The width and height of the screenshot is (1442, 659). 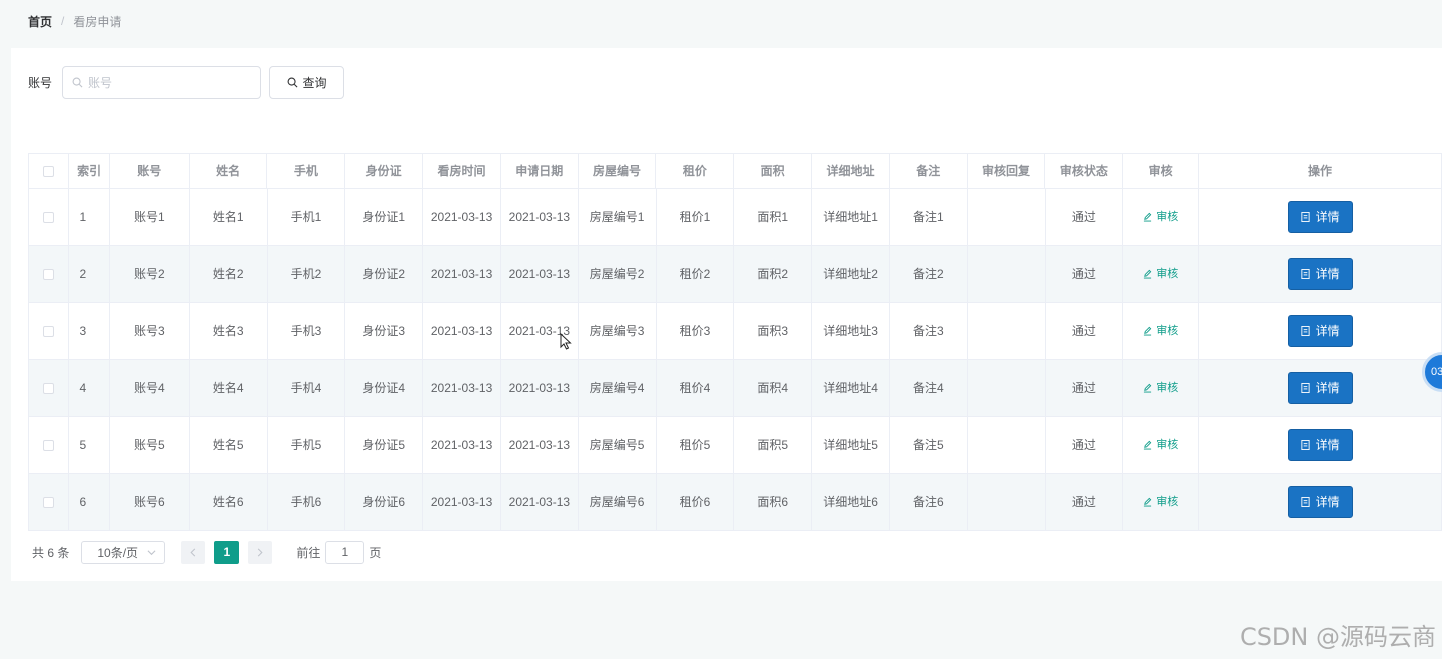 What do you see at coordinates (384, 388) in the screenshot?
I see `cell-id-card: 身份证4` at bounding box center [384, 388].